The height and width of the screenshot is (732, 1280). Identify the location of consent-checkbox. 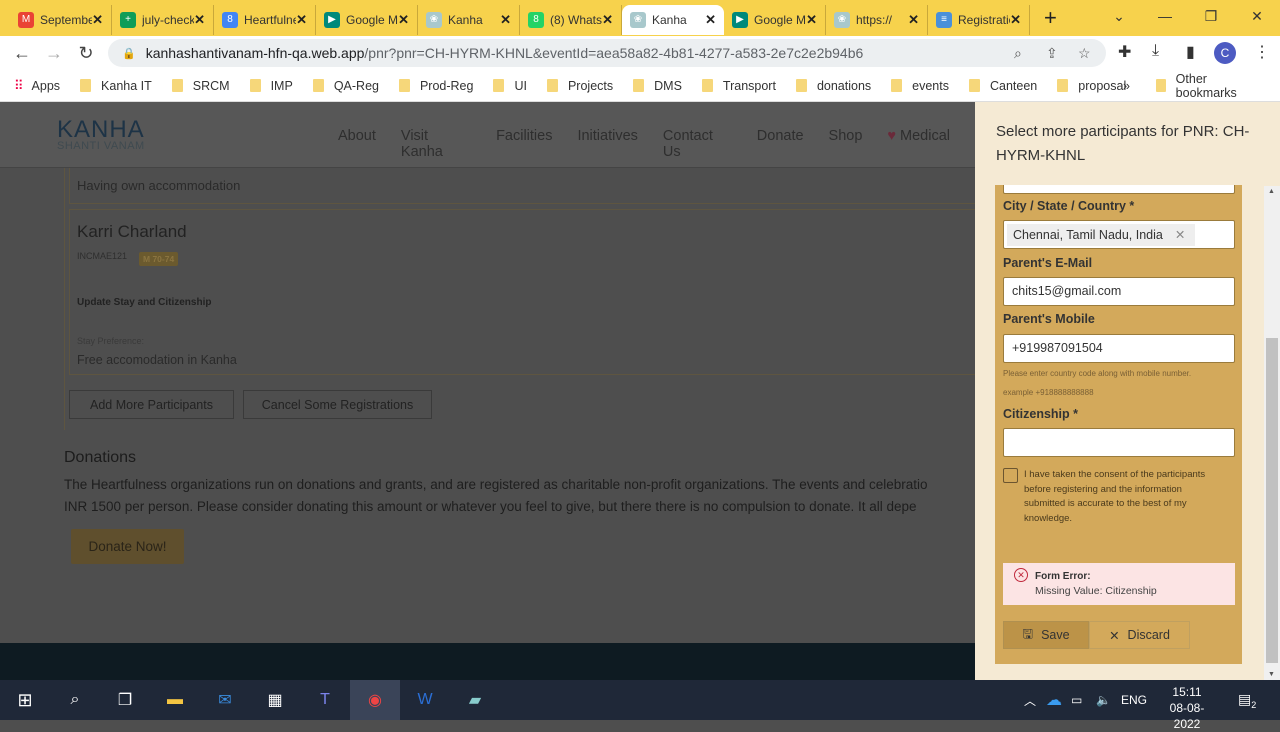
(1010, 475).